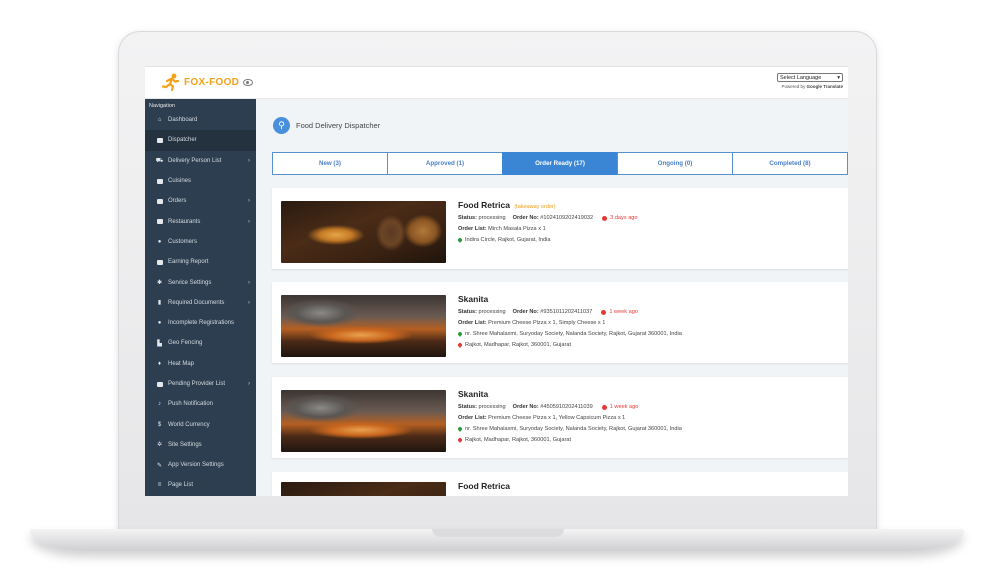 Image resolution: width=994 pixels, height=581 pixels. What do you see at coordinates (190, 282) in the screenshot?
I see `sidebar-item-label: Service Settings` at bounding box center [190, 282].